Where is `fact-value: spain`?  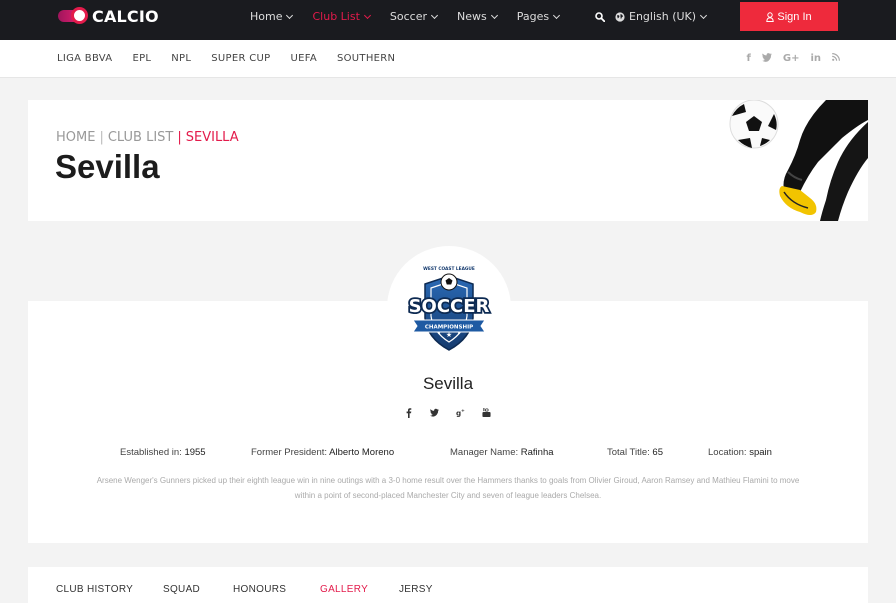 fact-value: spain is located at coordinates (760, 452).